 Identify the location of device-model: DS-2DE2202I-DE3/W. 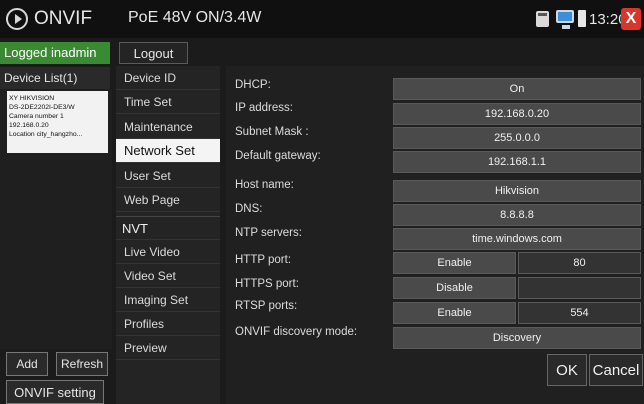
(42, 107).